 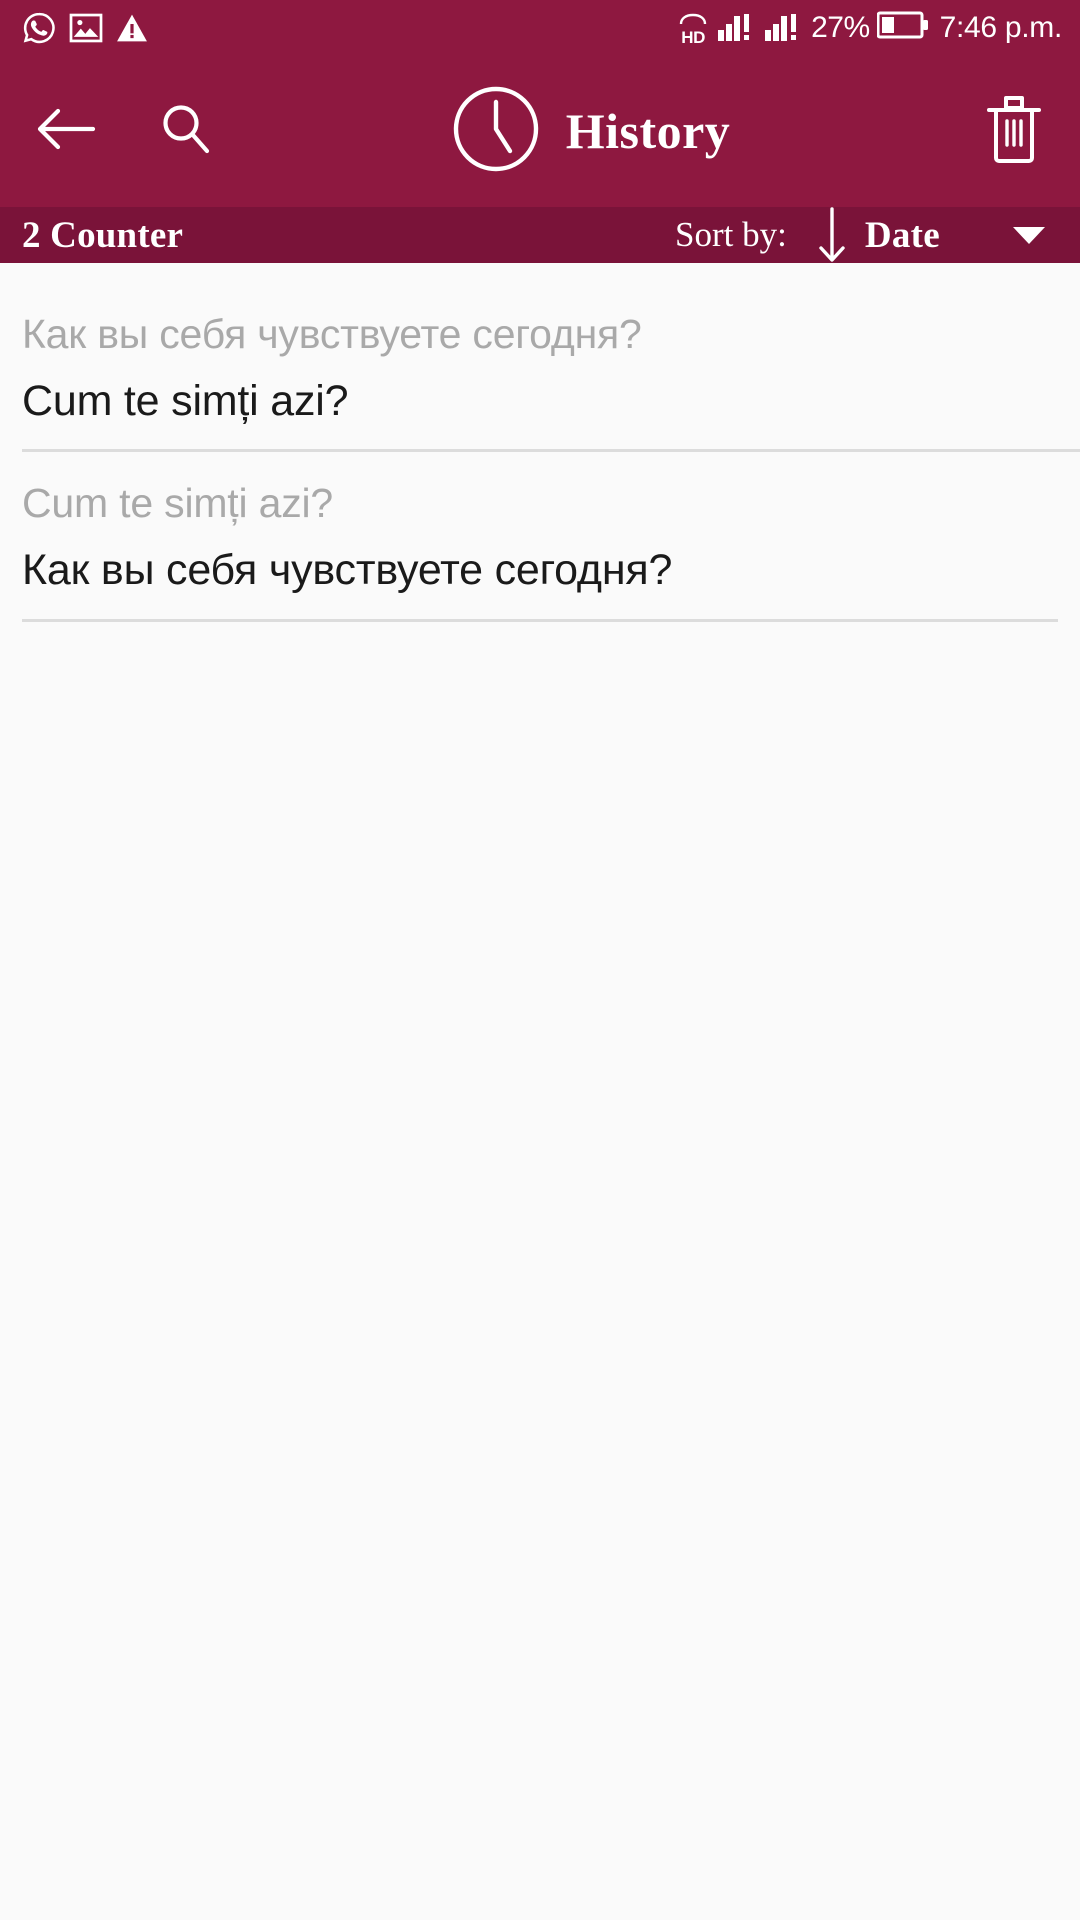 What do you see at coordinates (731, 234) in the screenshot?
I see `sort-by-label: Sort by:` at bounding box center [731, 234].